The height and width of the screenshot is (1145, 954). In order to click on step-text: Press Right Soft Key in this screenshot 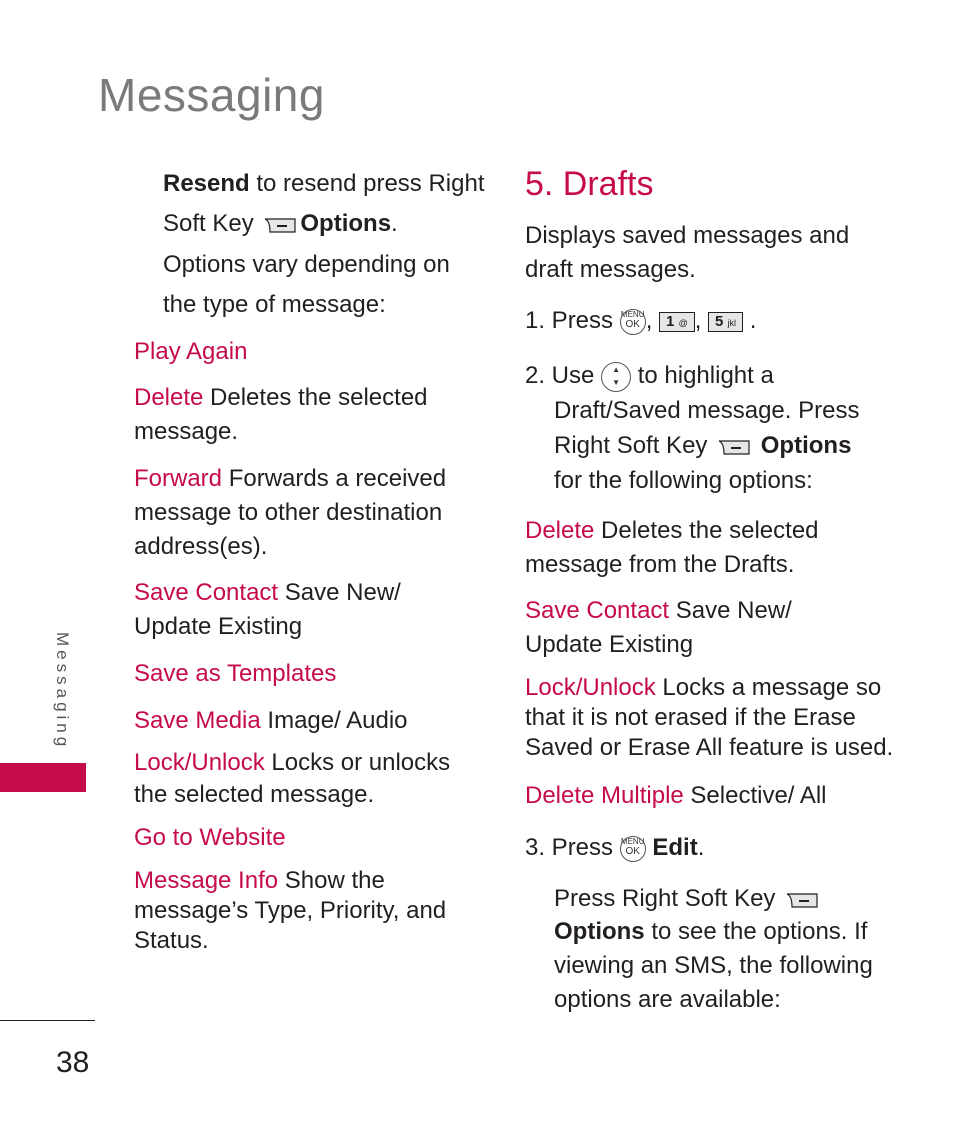, I will do `click(665, 898)`.